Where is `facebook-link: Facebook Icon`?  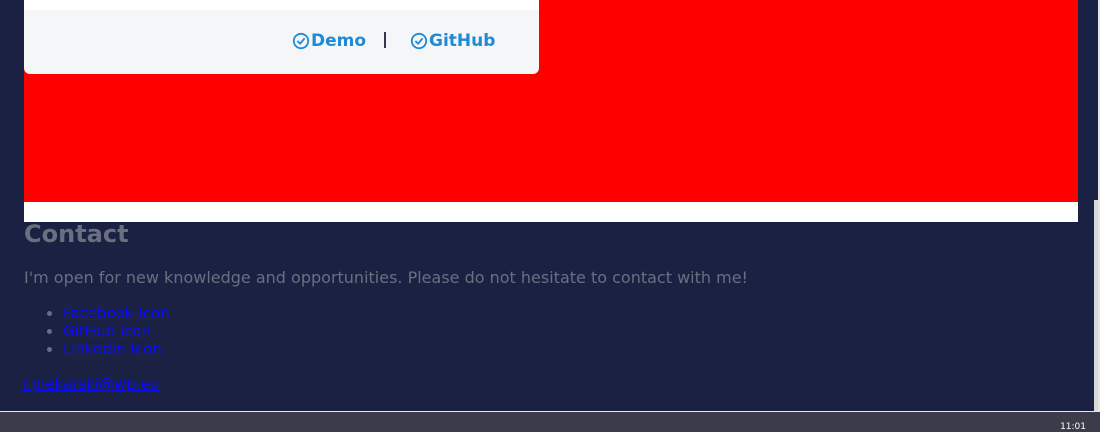
facebook-link: Facebook Icon is located at coordinates (116, 313).